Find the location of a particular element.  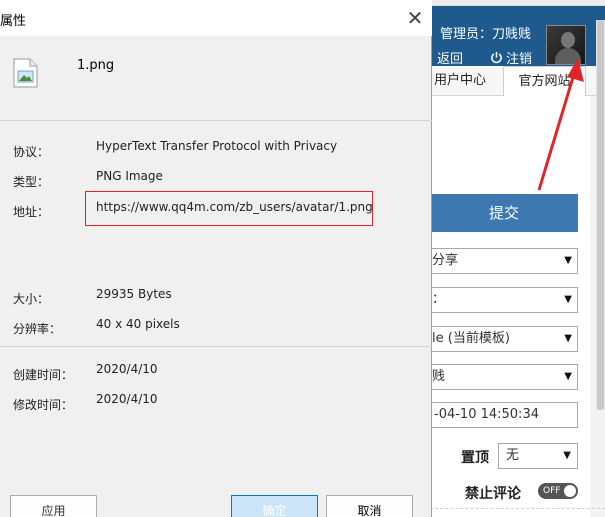

pin-select: 无 ▼ is located at coordinates (538, 456).